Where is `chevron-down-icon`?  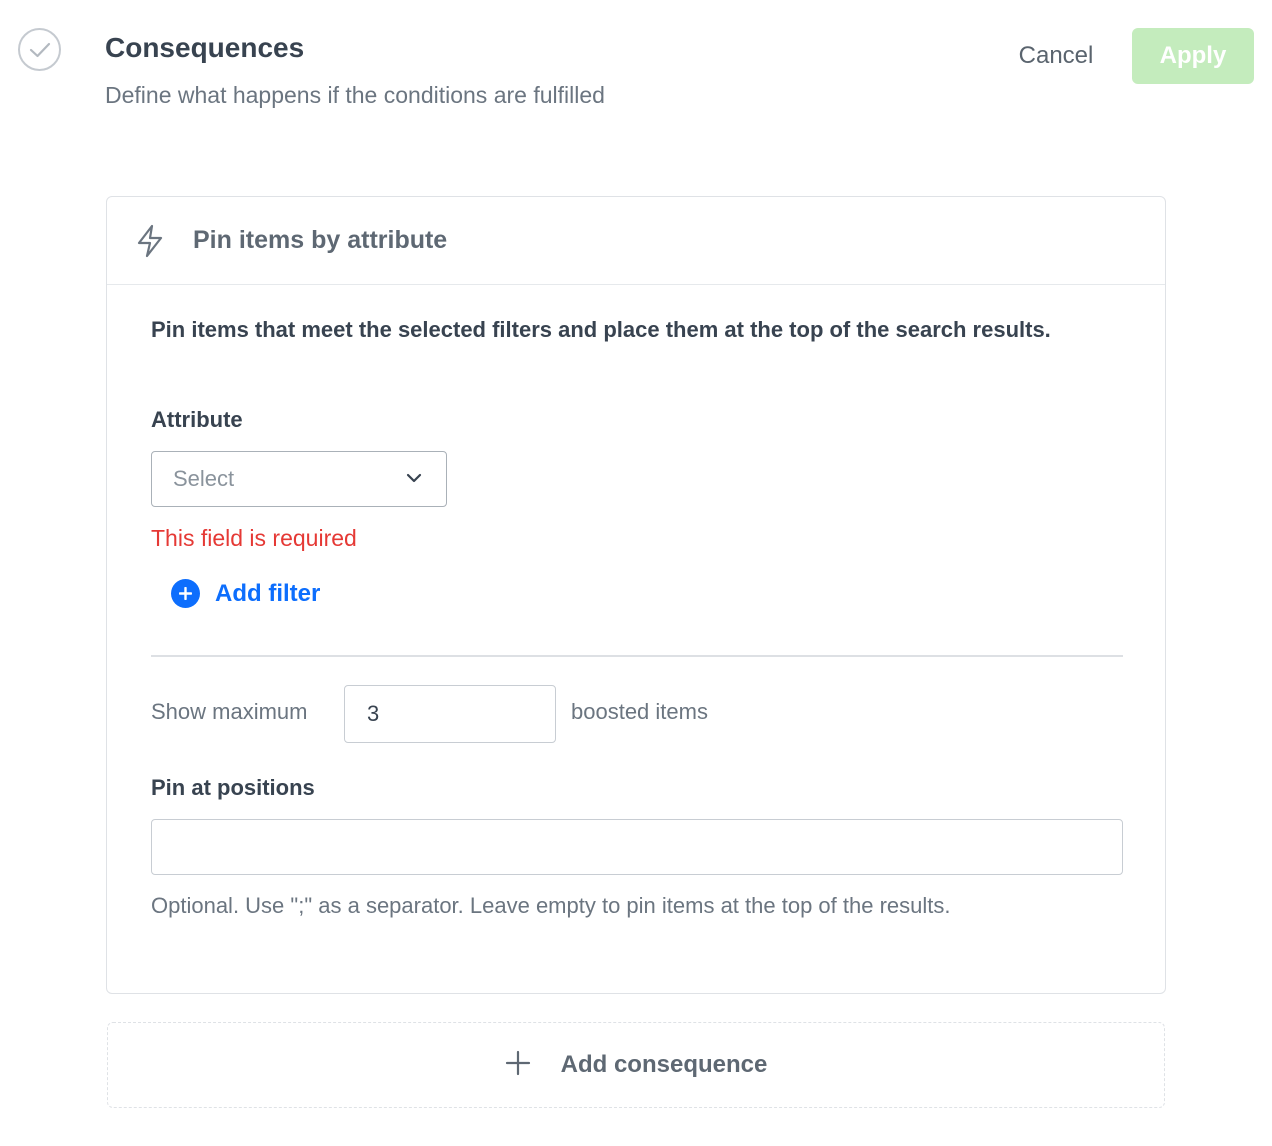 chevron-down-icon is located at coordinates (414, 479).